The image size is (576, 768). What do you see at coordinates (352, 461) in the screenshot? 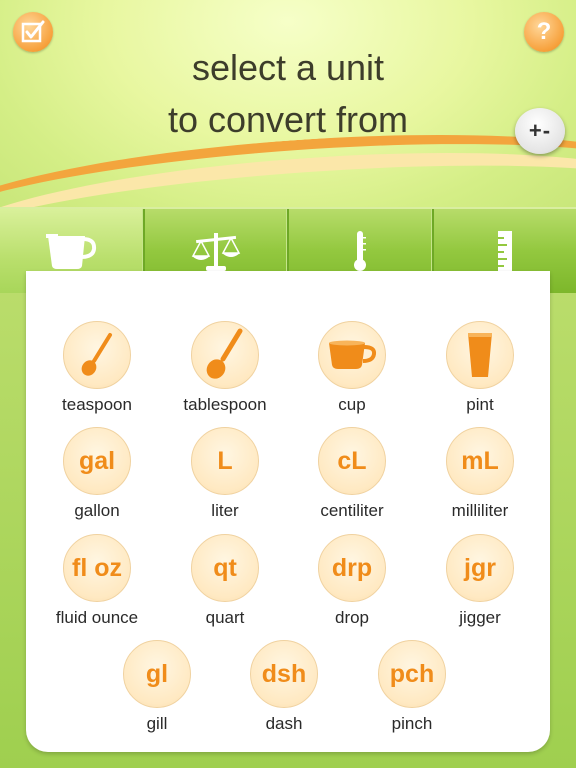
I see `unit-centiliter-button: cL` at bounding box center [352, 461].